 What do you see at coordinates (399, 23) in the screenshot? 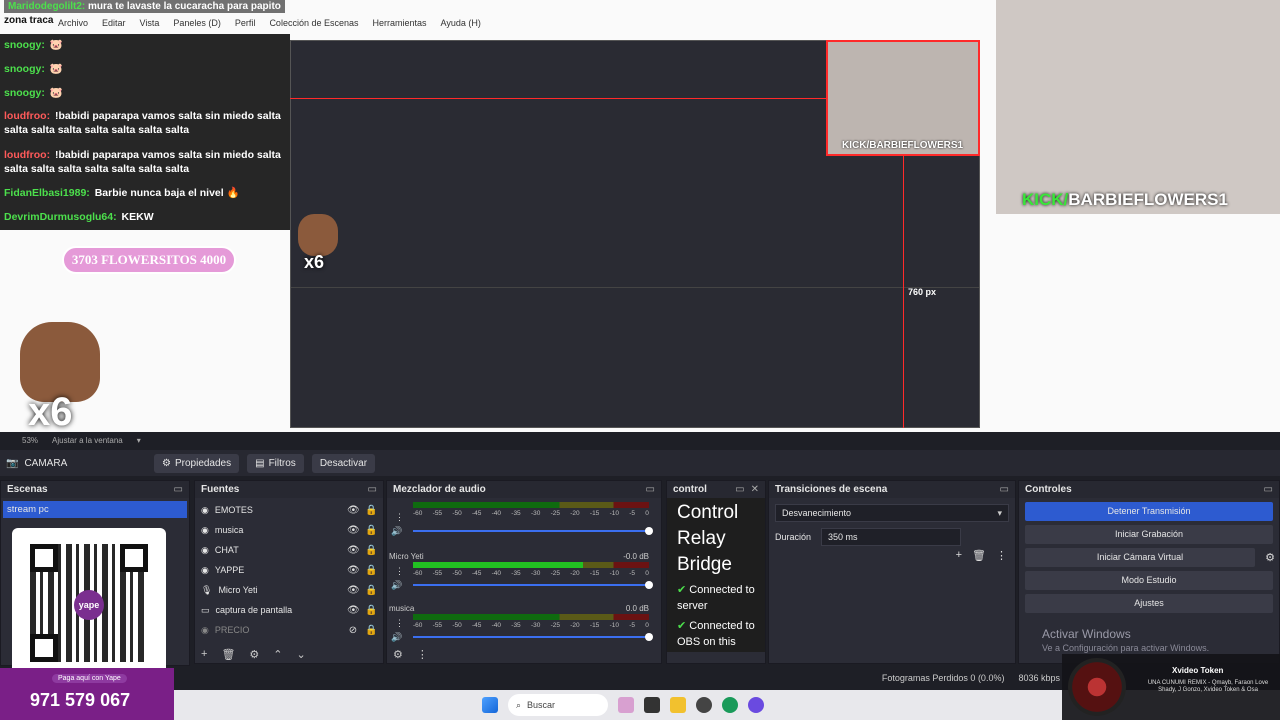
I see `menu-item: Herramientas` at bounding box center [399, 23].